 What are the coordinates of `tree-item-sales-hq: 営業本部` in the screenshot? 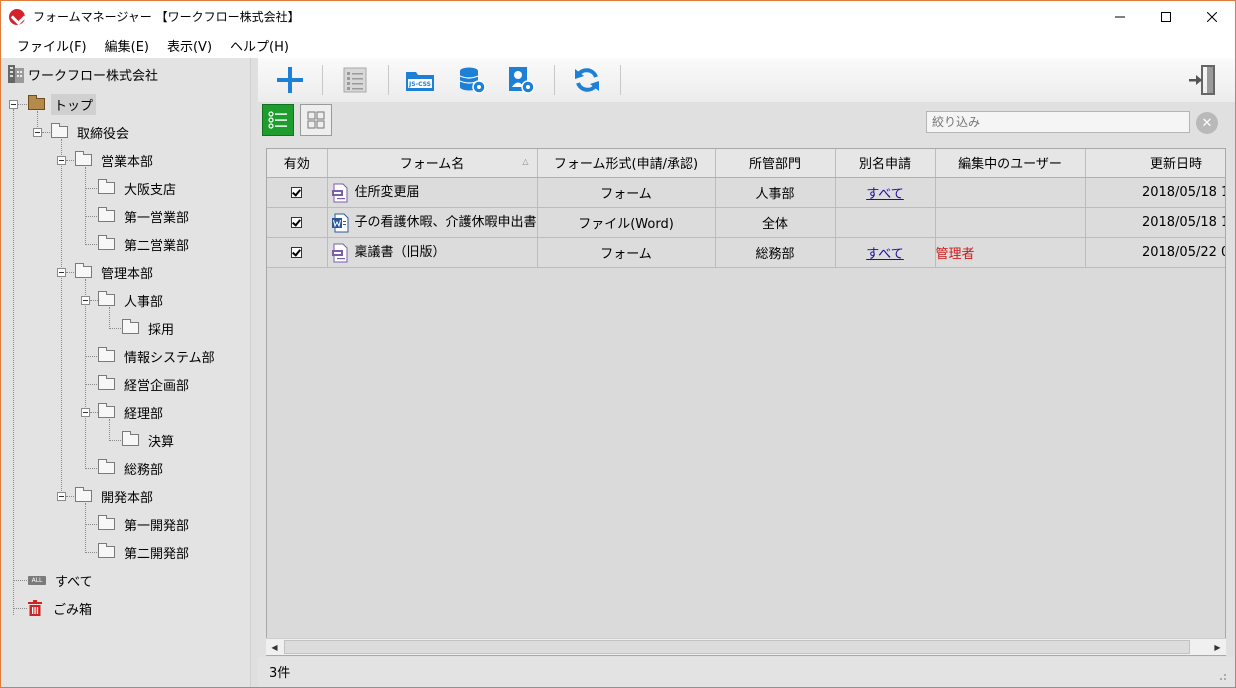 It's located at (115, 160).